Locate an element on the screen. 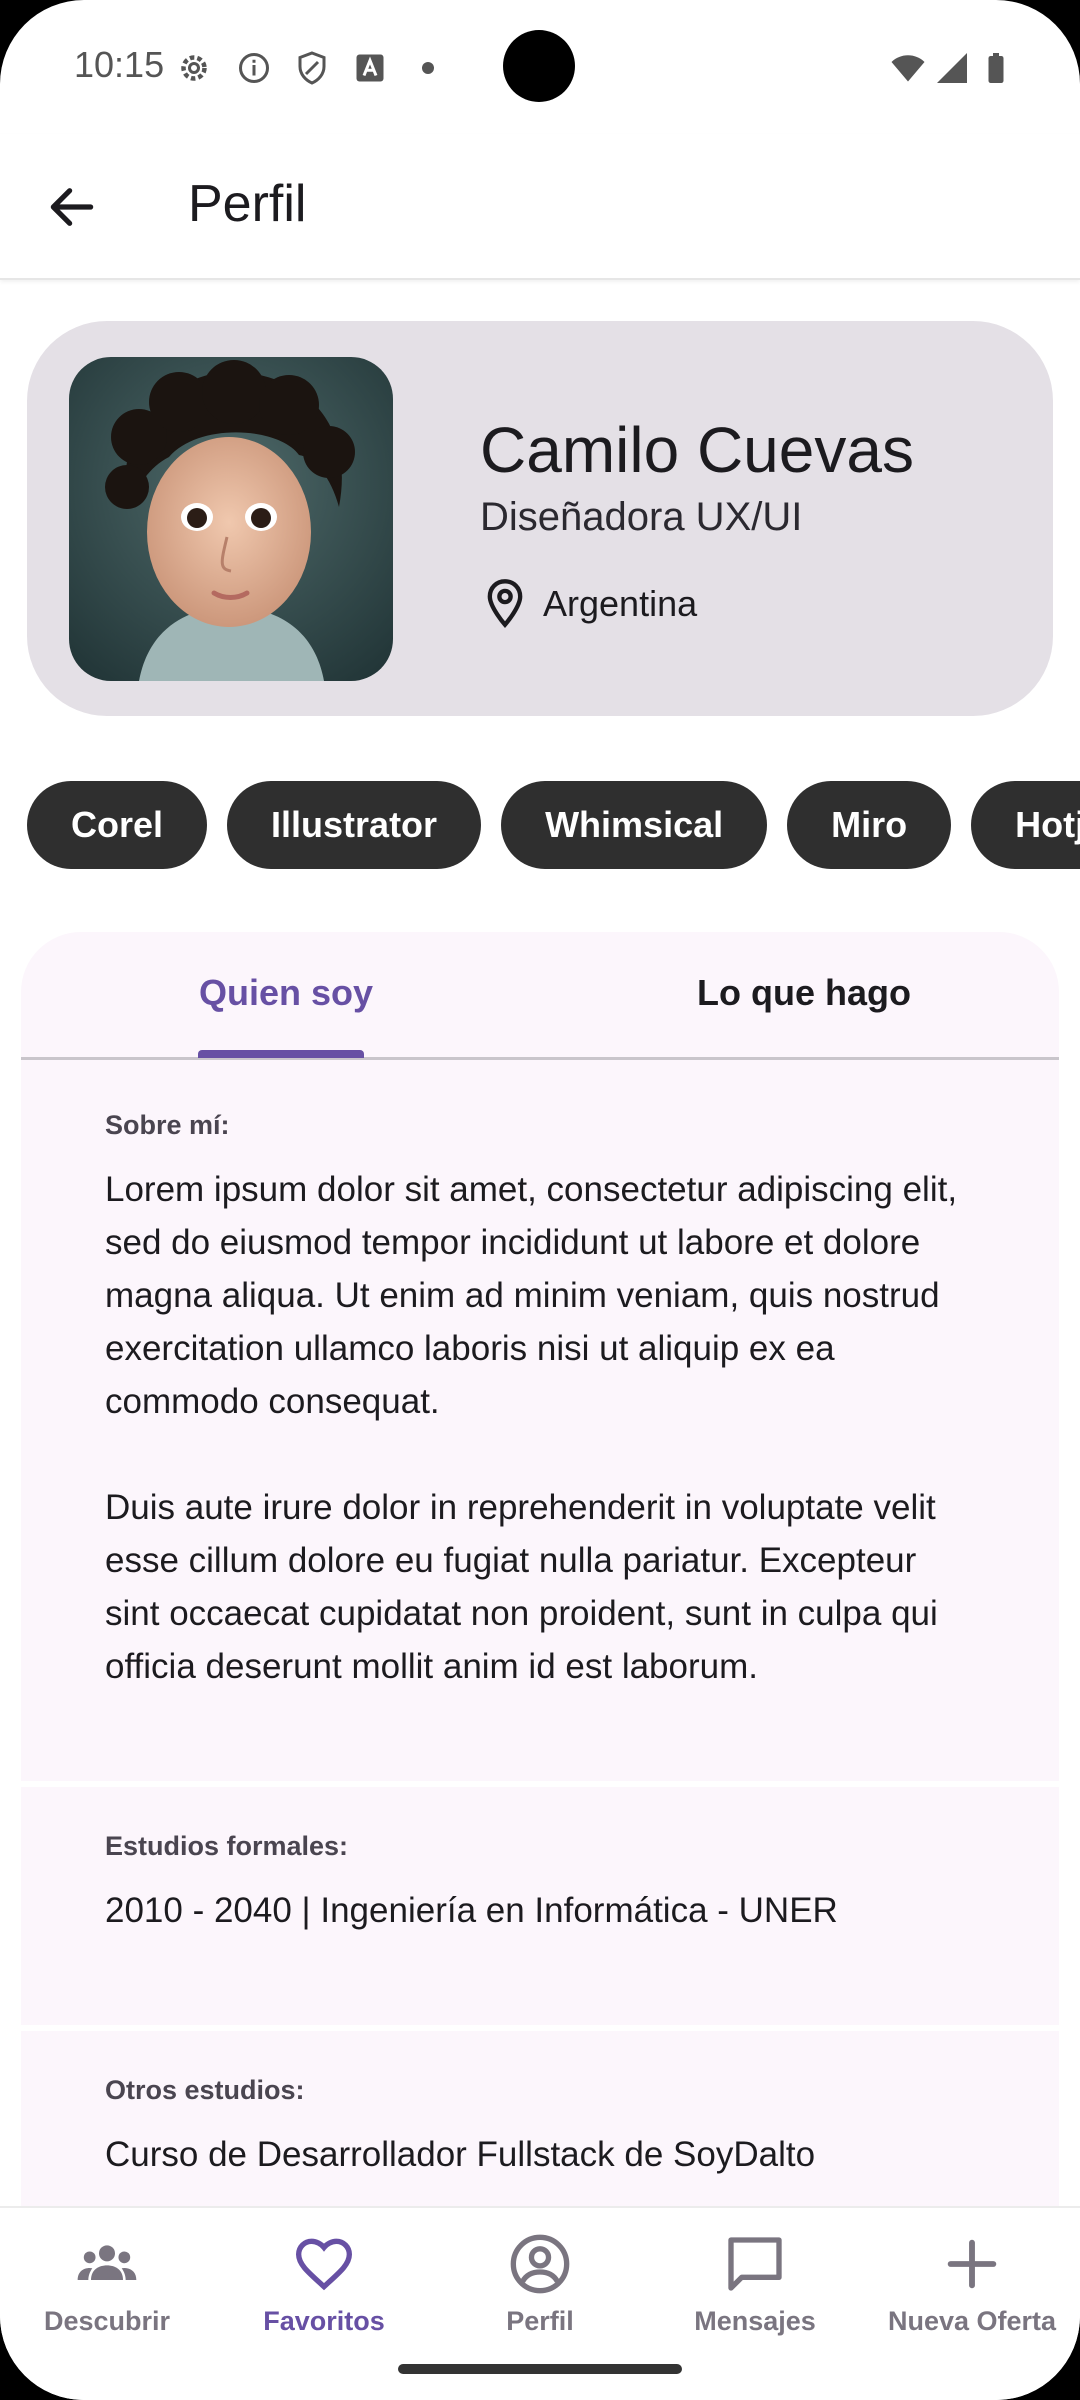  signal-icon is located at coordinates (952, 68).